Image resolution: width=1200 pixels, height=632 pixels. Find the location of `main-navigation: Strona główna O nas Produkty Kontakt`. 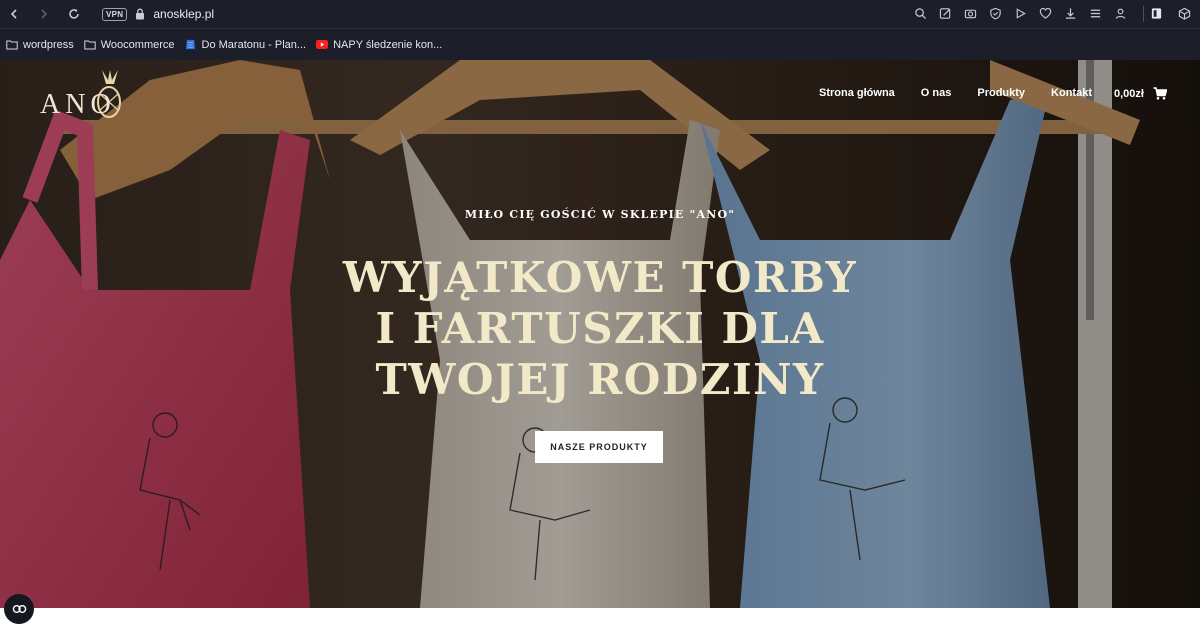

main-navigation: Strona główna O nas Produkty Kontakt is located at coordinates (968, 93).